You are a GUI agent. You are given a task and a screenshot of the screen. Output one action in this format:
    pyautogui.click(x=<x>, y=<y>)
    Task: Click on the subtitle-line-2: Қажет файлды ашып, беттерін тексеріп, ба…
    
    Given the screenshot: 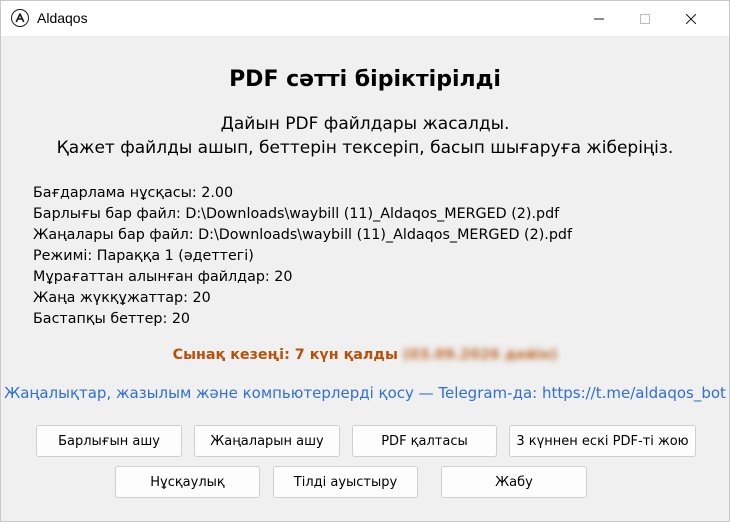 What is the action you would take?
    pyautogui.click(x=365, y=148)
    